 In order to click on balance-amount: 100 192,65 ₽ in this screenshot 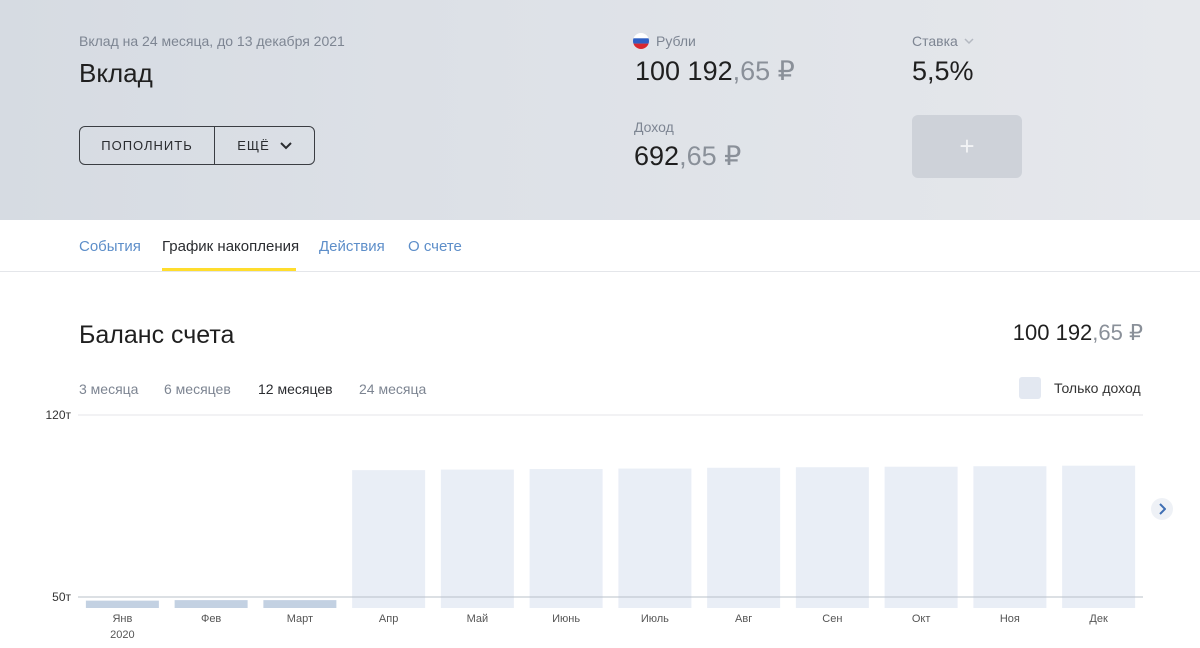, I will do `click(715, 71)`.